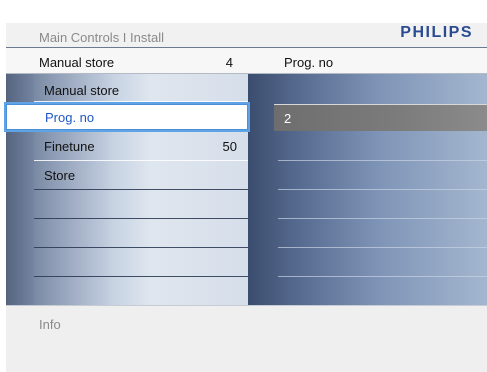 The height and width of the screenshot is (372, 487). I want to click on submenu-selected-row: 2, so click(380, 117).